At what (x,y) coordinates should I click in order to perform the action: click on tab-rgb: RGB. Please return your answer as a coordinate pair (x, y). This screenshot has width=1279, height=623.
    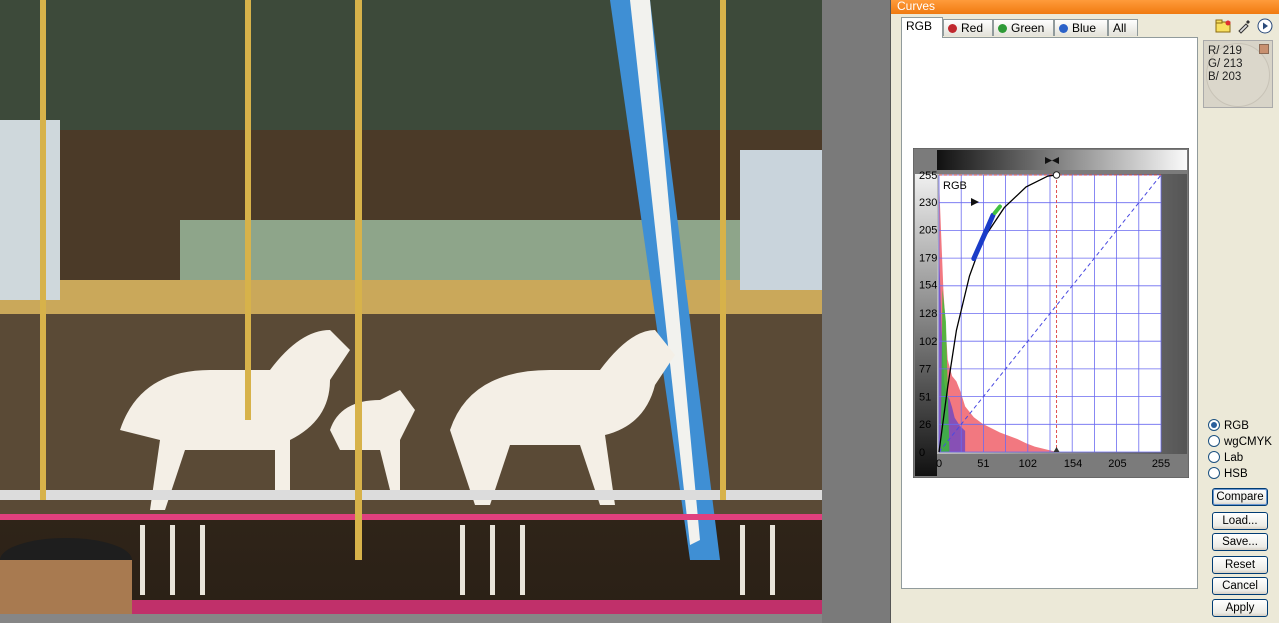
    Looking at the image, I should click on (922, 27).